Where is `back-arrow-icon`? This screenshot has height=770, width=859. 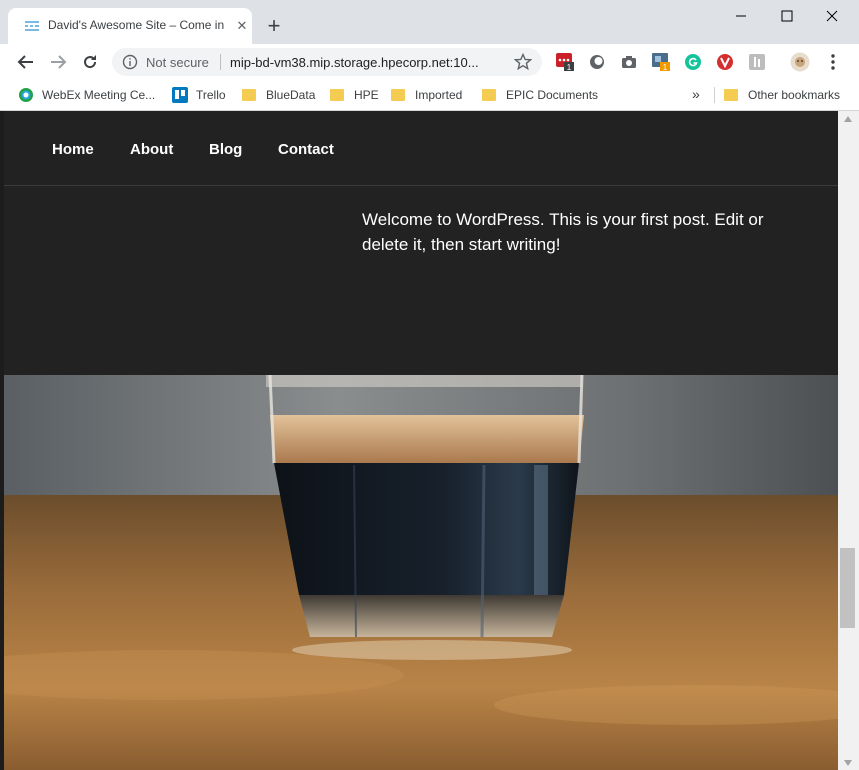
back-arrow-icon is located at coordinates (26, 62).